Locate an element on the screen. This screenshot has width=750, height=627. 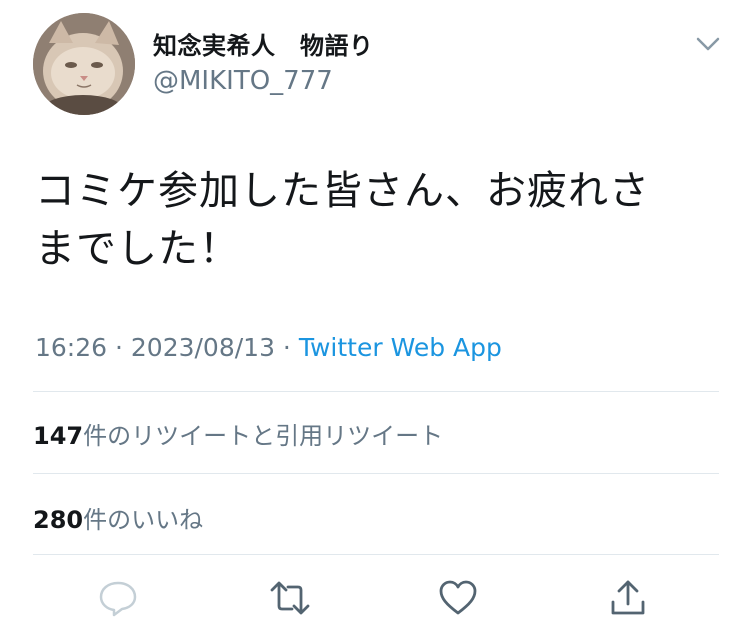
display-name: 知念実希人 物語り is located at coordinates (263, 43).